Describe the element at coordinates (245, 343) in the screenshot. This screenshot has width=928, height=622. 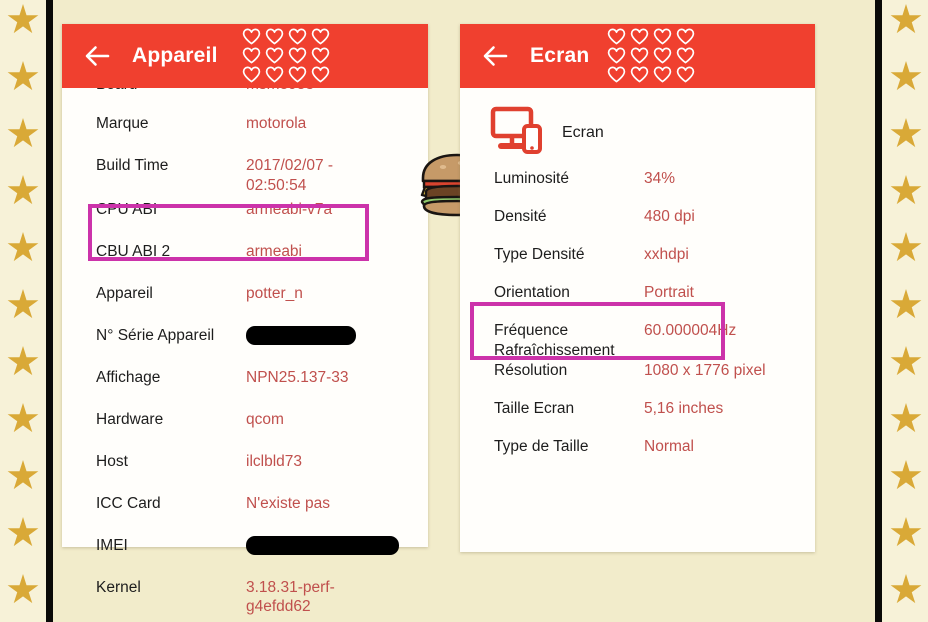
I see `info-row: N° Série Appareil` at that location.